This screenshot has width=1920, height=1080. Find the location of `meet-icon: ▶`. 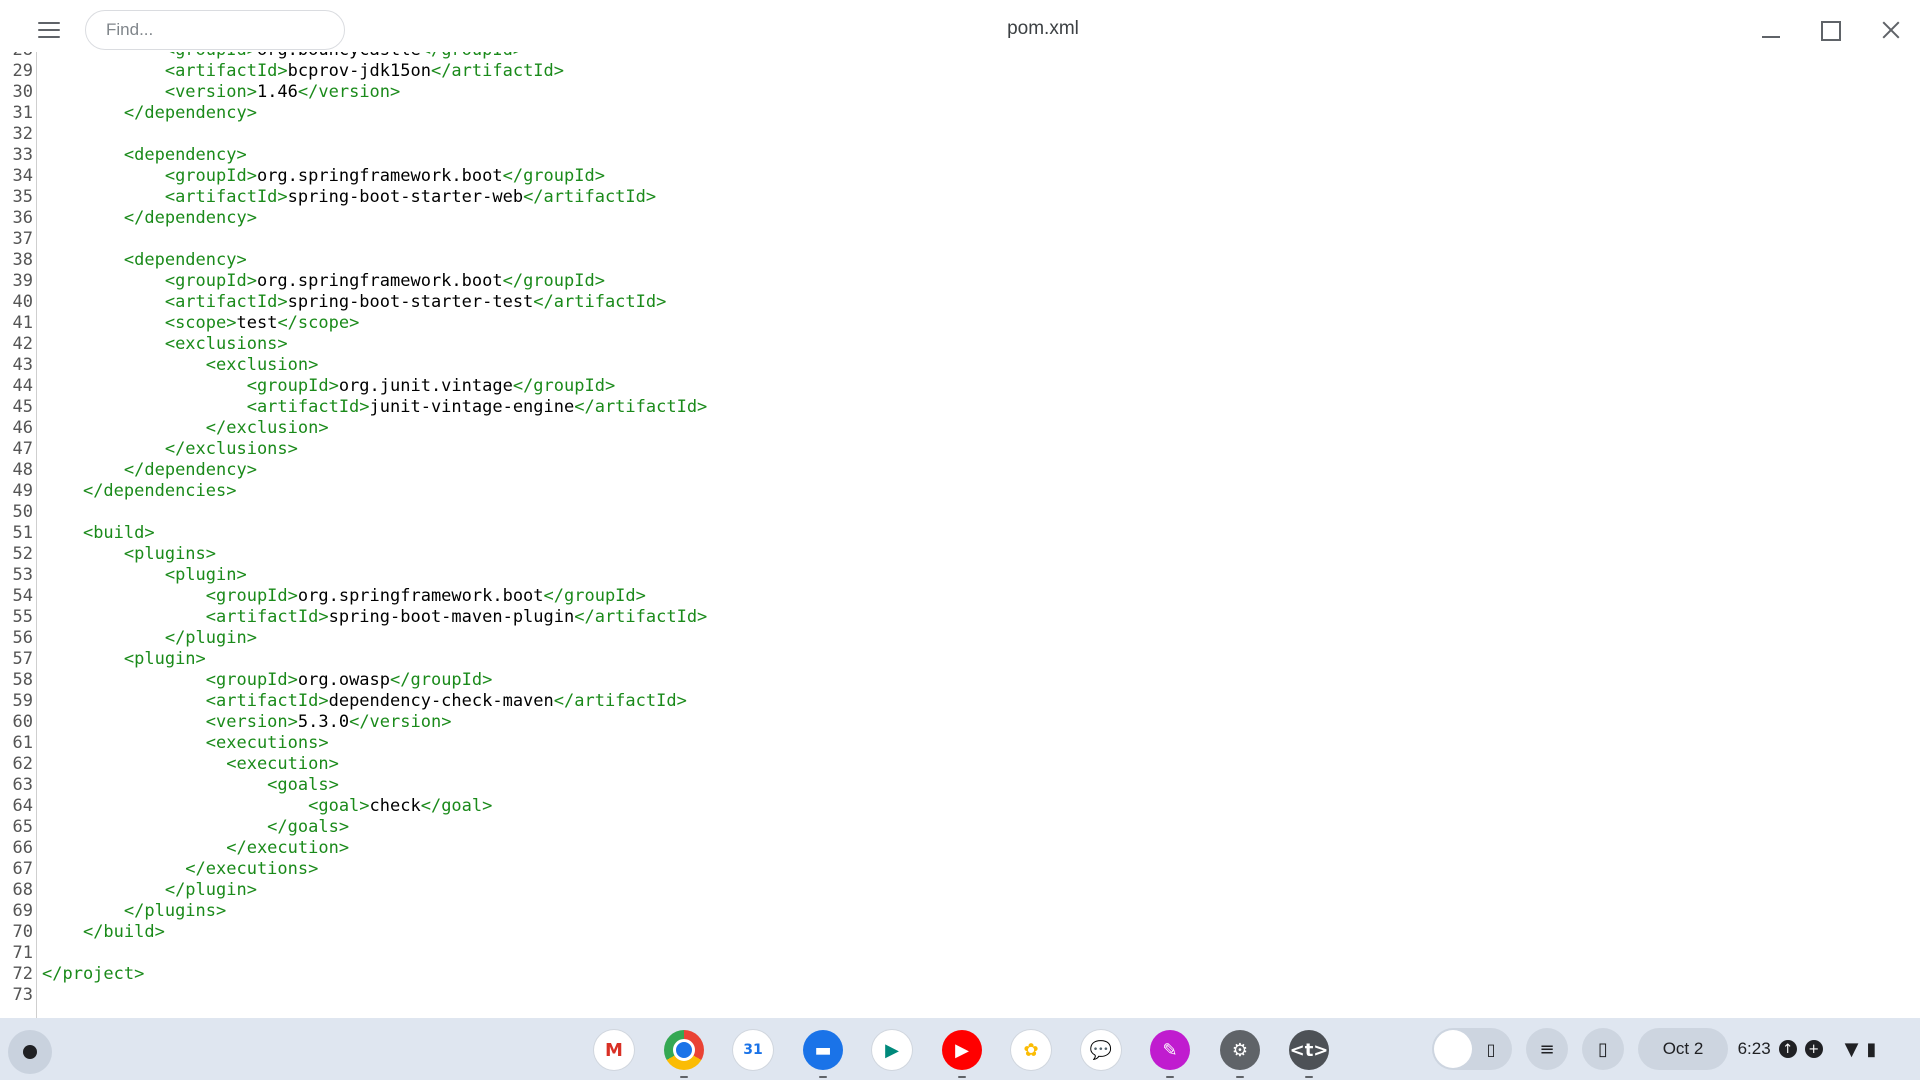

meet-icon: ▶ is located at coordinates (892, 1050).